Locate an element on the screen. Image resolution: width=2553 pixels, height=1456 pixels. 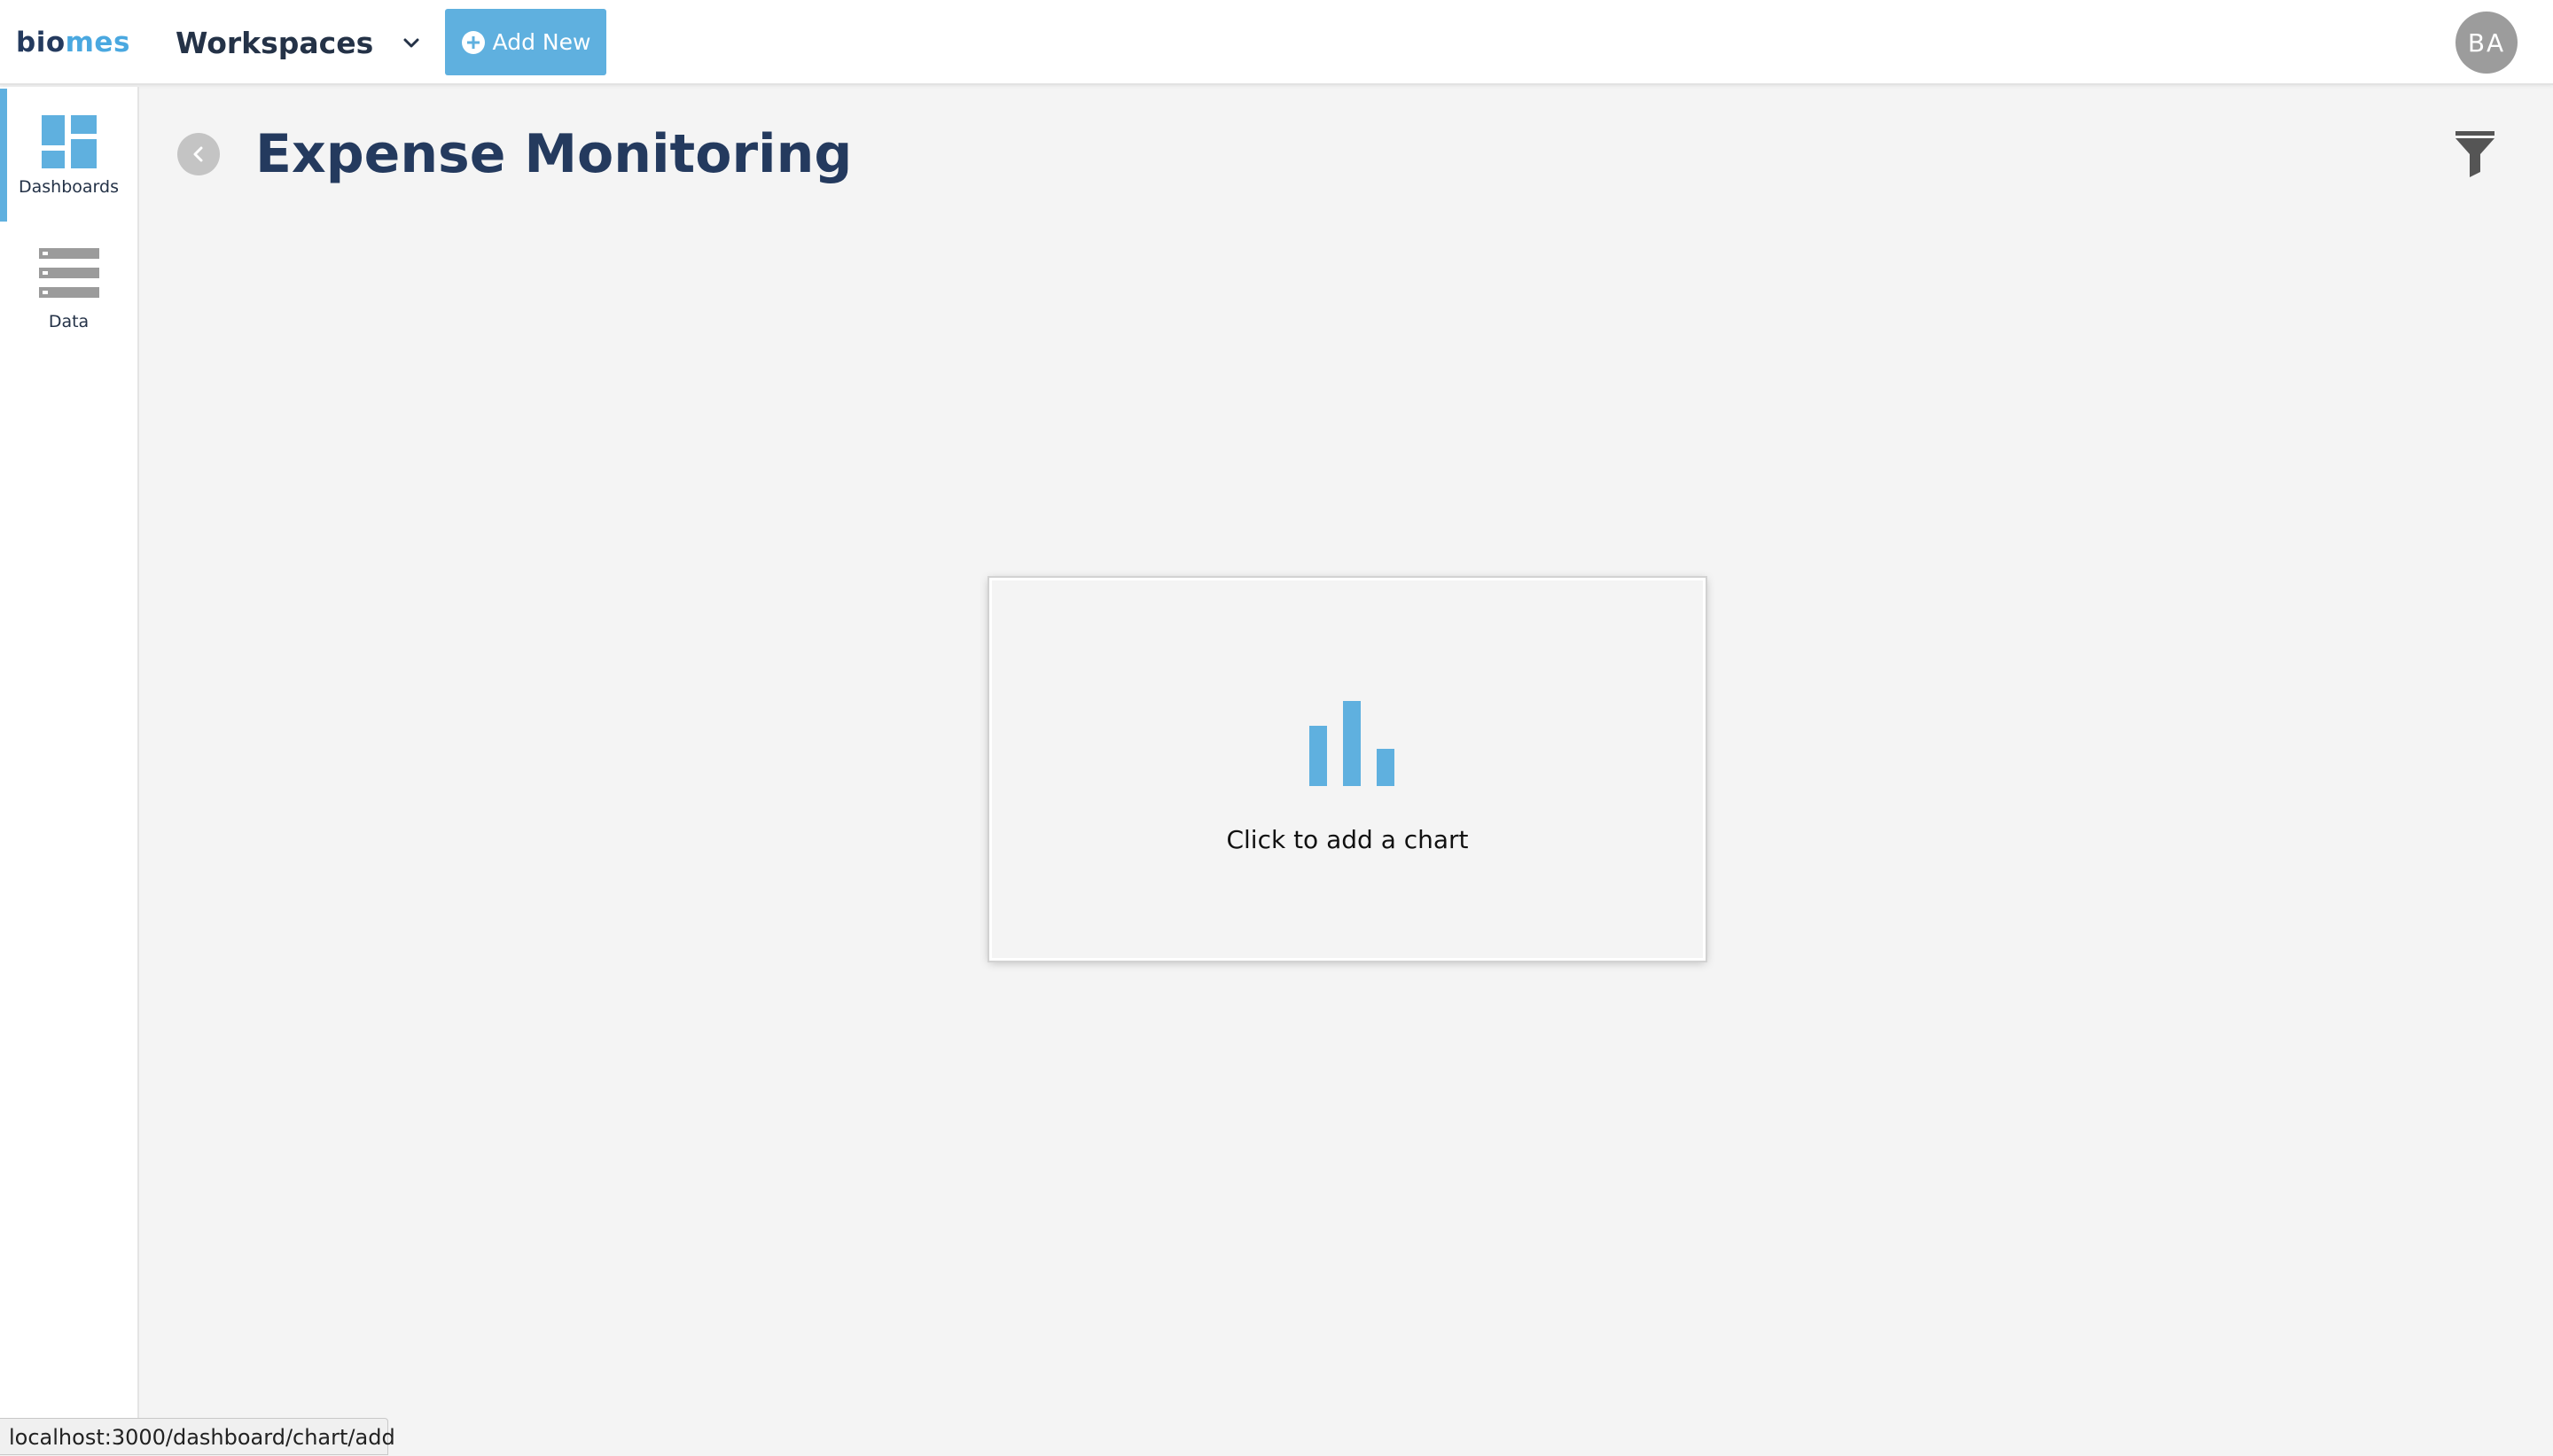
filter-icon is located at coordinates (2474, 154).